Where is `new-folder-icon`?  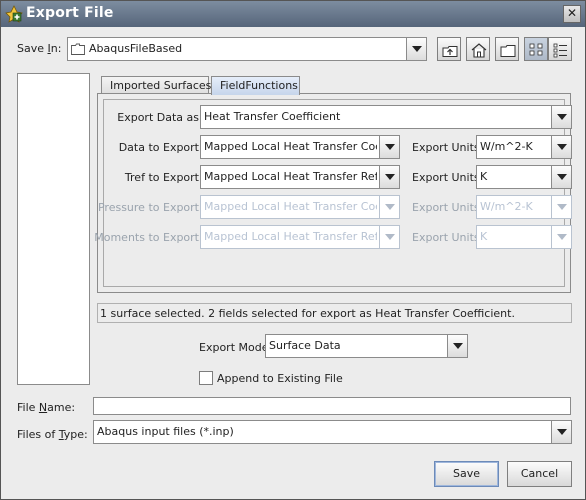 new-folder-icon is located at coordinates (508, 51).